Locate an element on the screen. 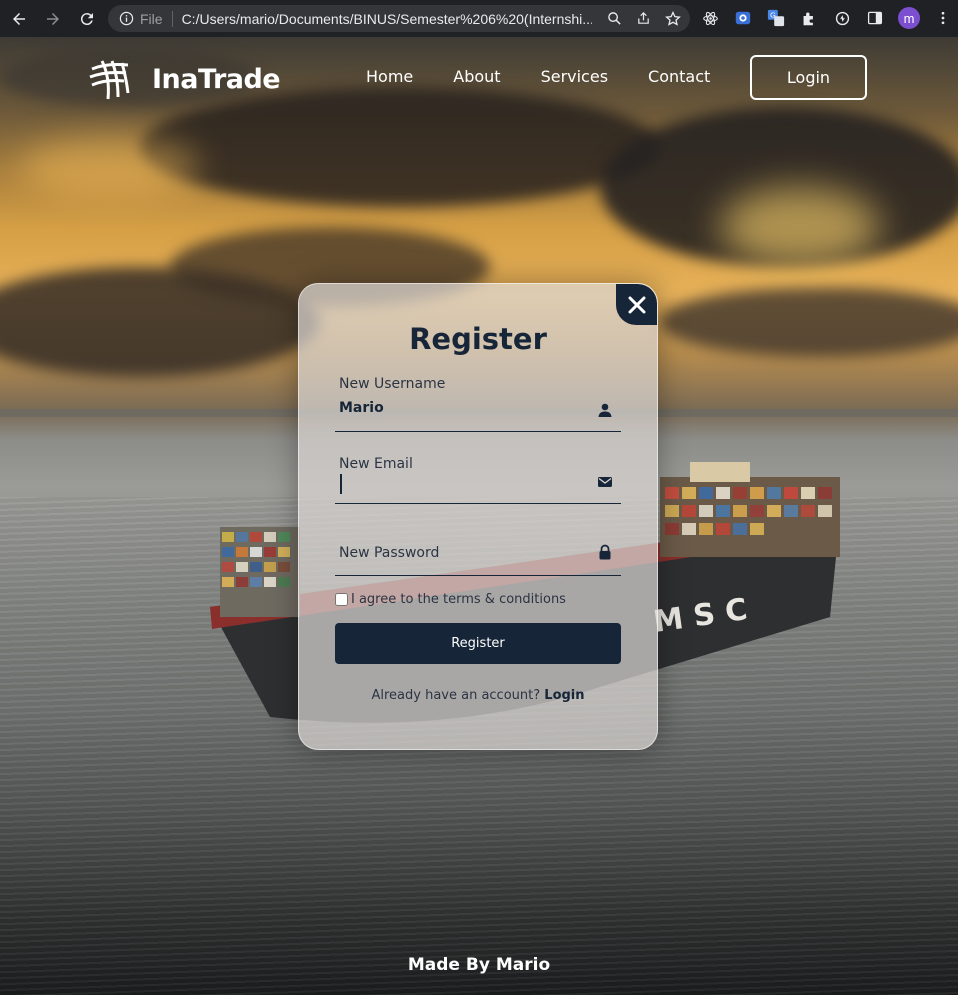 This screenshot has width=958, height=995. terms-checkbox-row: I agree to the terms & conditions is located at coordinates (450, 599).